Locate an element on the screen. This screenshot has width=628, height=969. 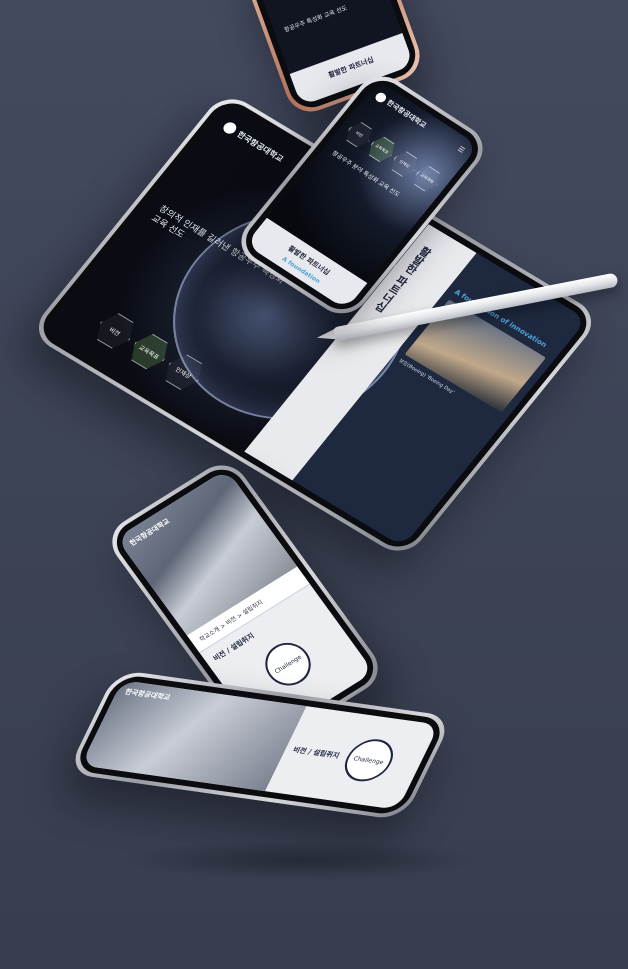
seal-icon is located at coordinates (229, 128).